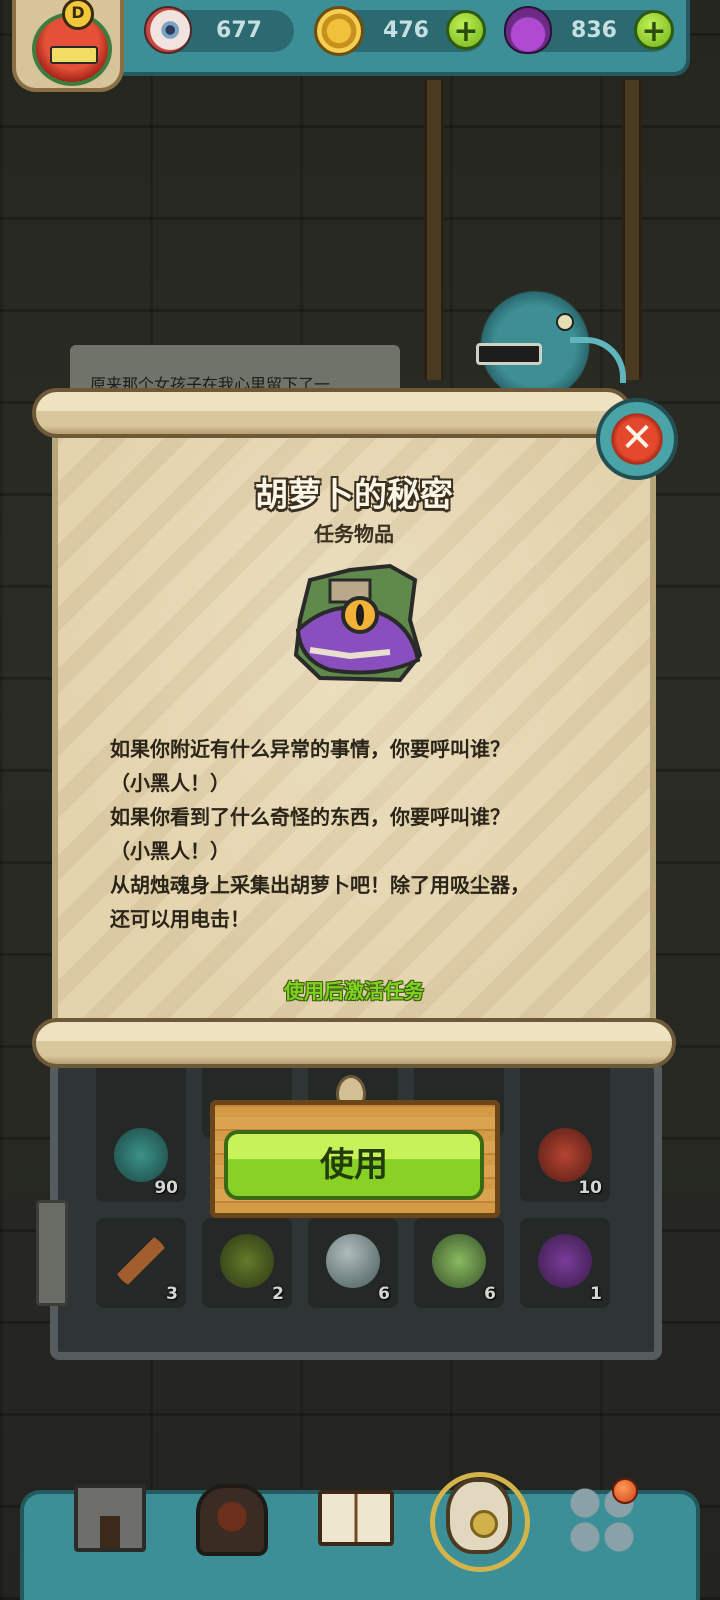  What do you see at coordinates (509, 354) in the screenshot?
I see `monster-mouth` at bounding box center [509, 354].